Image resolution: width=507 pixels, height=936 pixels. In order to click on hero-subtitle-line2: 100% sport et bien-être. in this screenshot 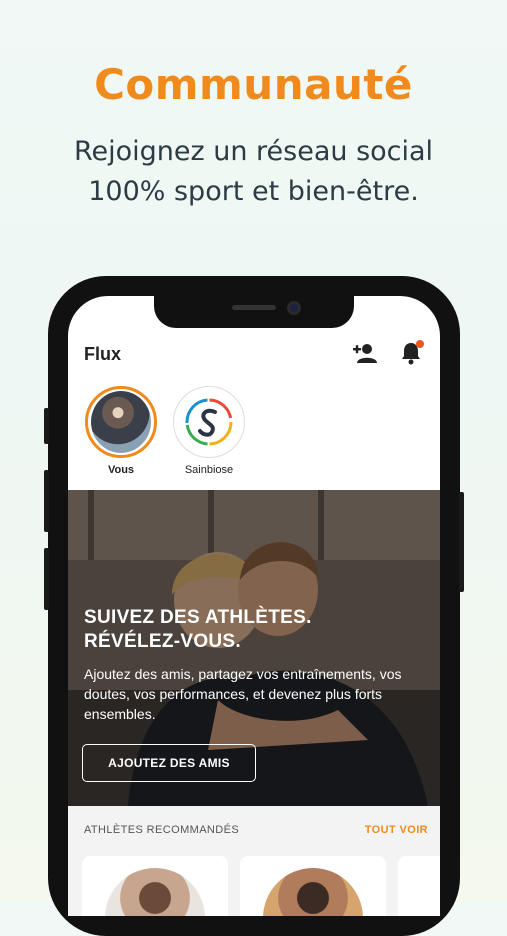, I will do `click(253, 191)`.